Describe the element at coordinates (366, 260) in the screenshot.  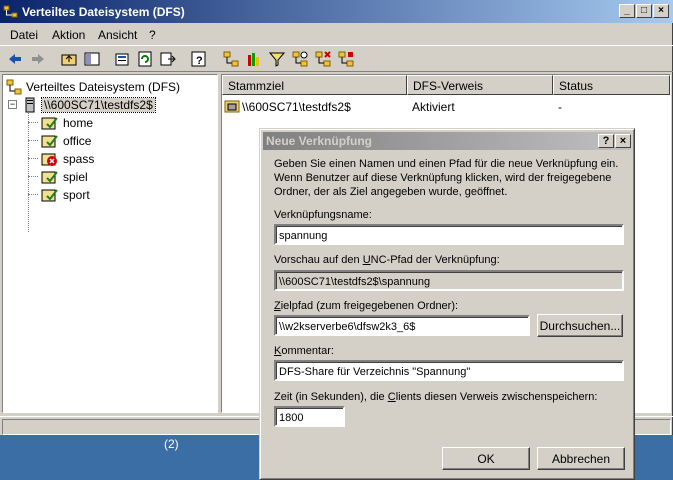
I see `label-accelerator: U` at that location.